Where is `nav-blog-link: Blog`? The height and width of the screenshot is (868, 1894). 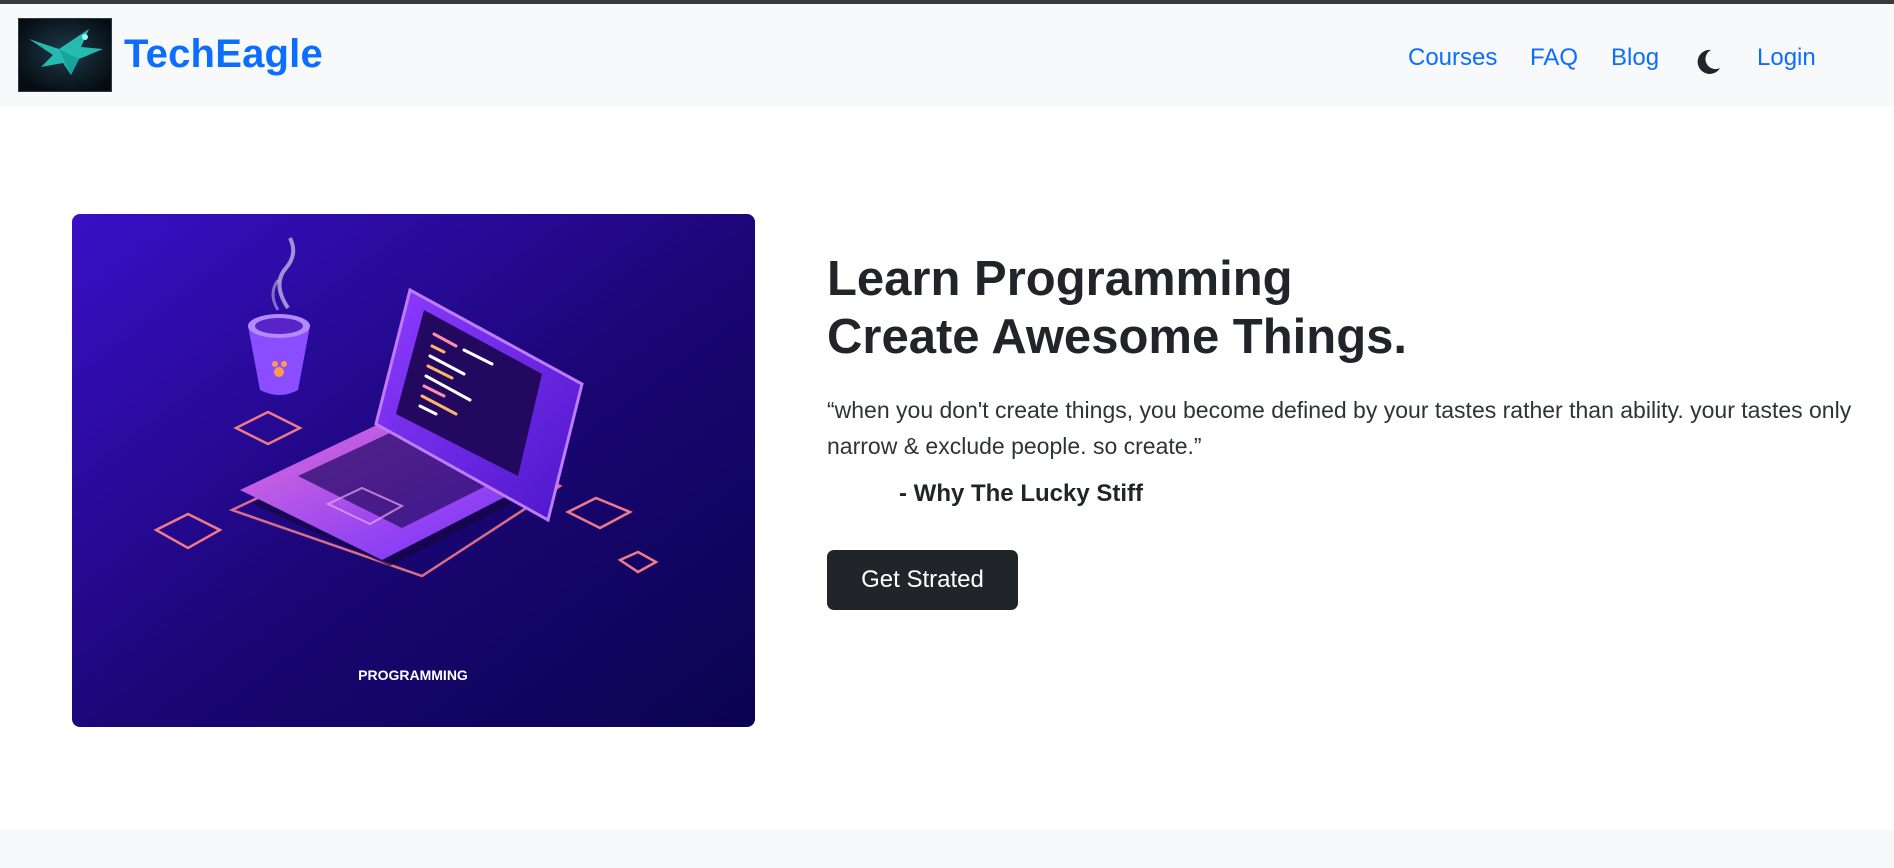
nav-blog-link: Blog is located at coordinates (1635, 58).